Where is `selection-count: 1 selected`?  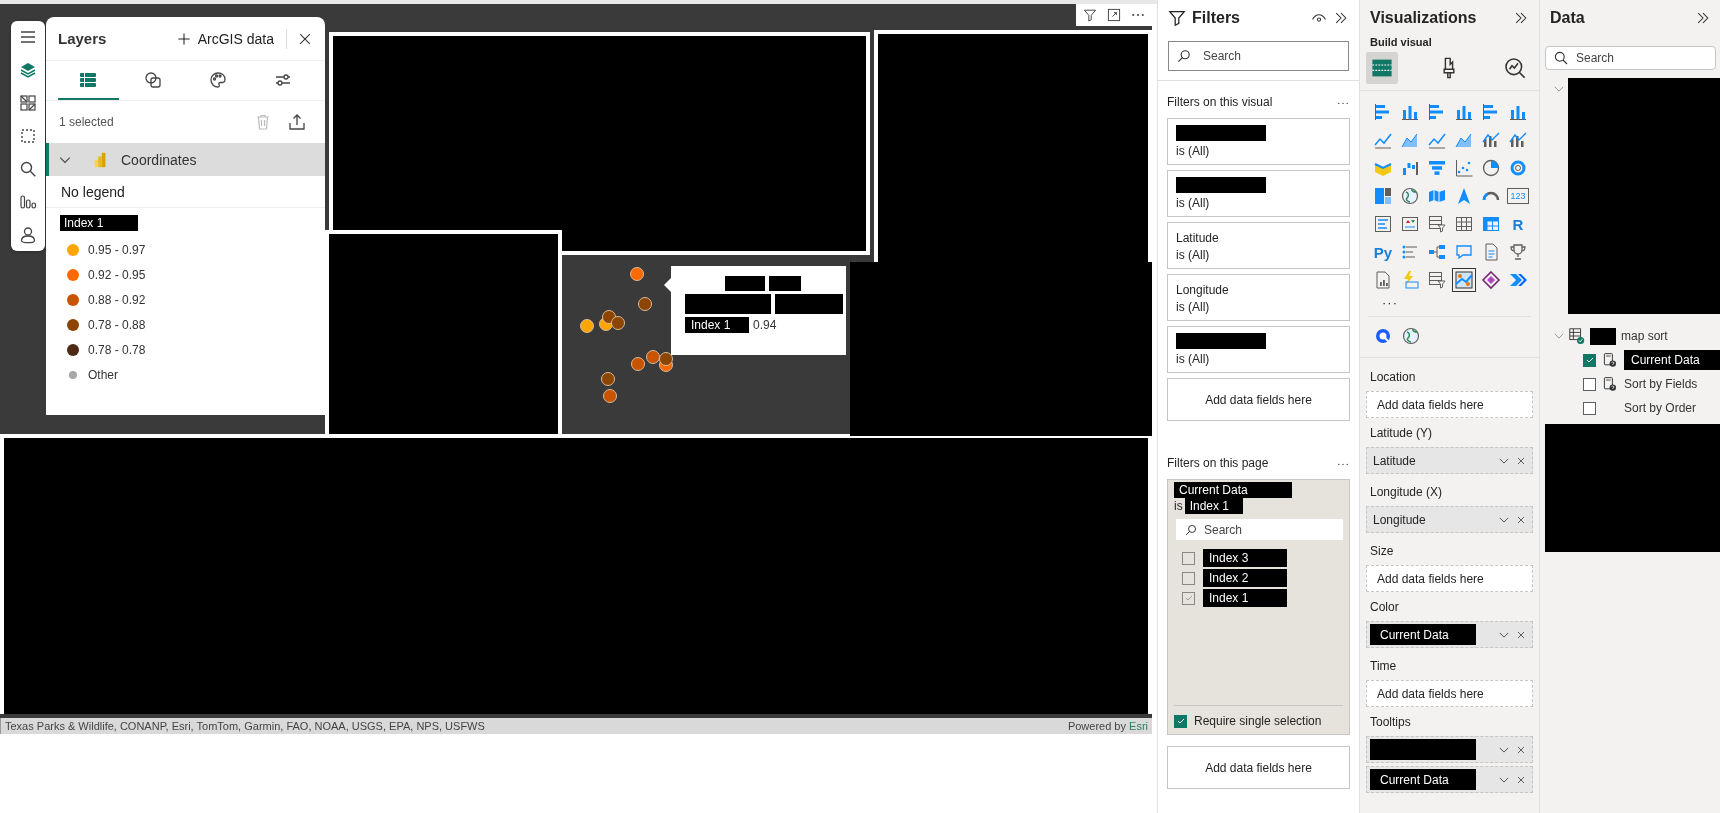 selection-count: 1 selected is located at coordinates (86, 122).